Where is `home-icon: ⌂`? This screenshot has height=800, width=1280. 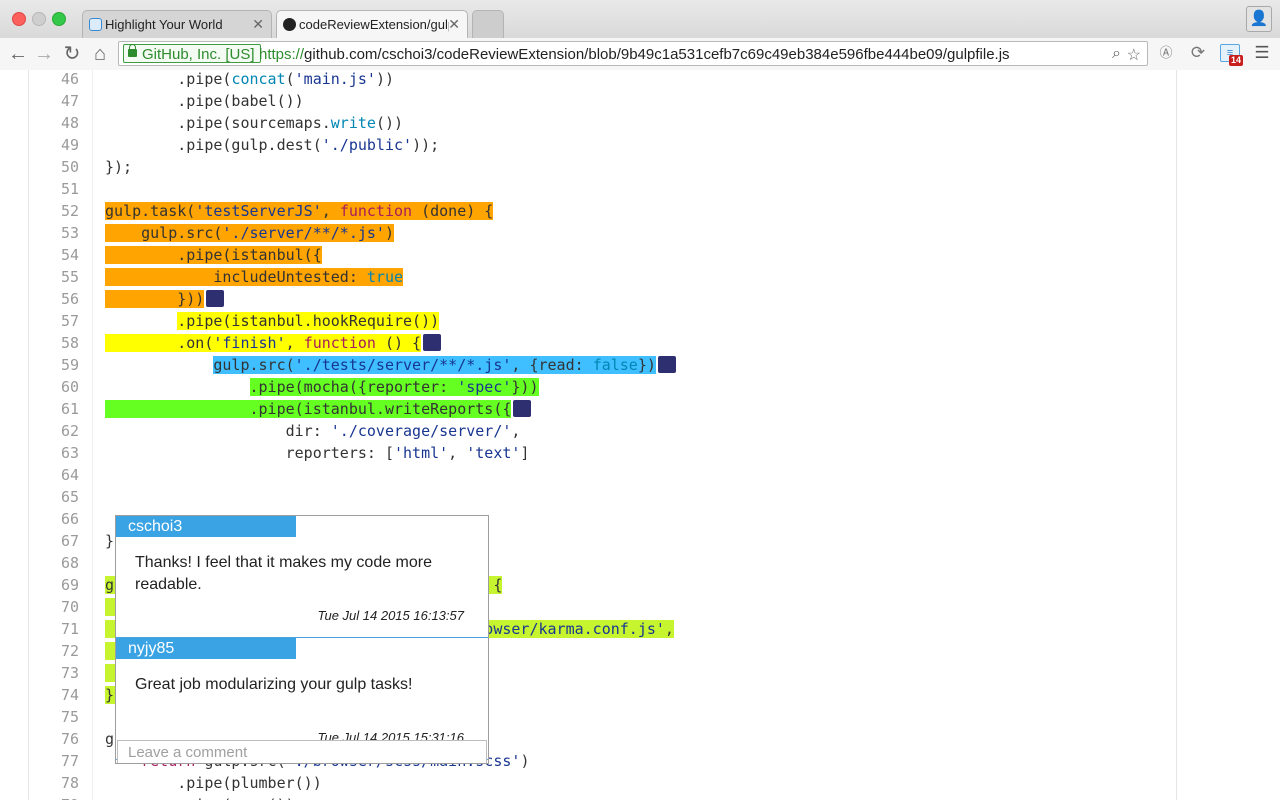 home-icon: ⌂ is located at coordinates (100, 54).